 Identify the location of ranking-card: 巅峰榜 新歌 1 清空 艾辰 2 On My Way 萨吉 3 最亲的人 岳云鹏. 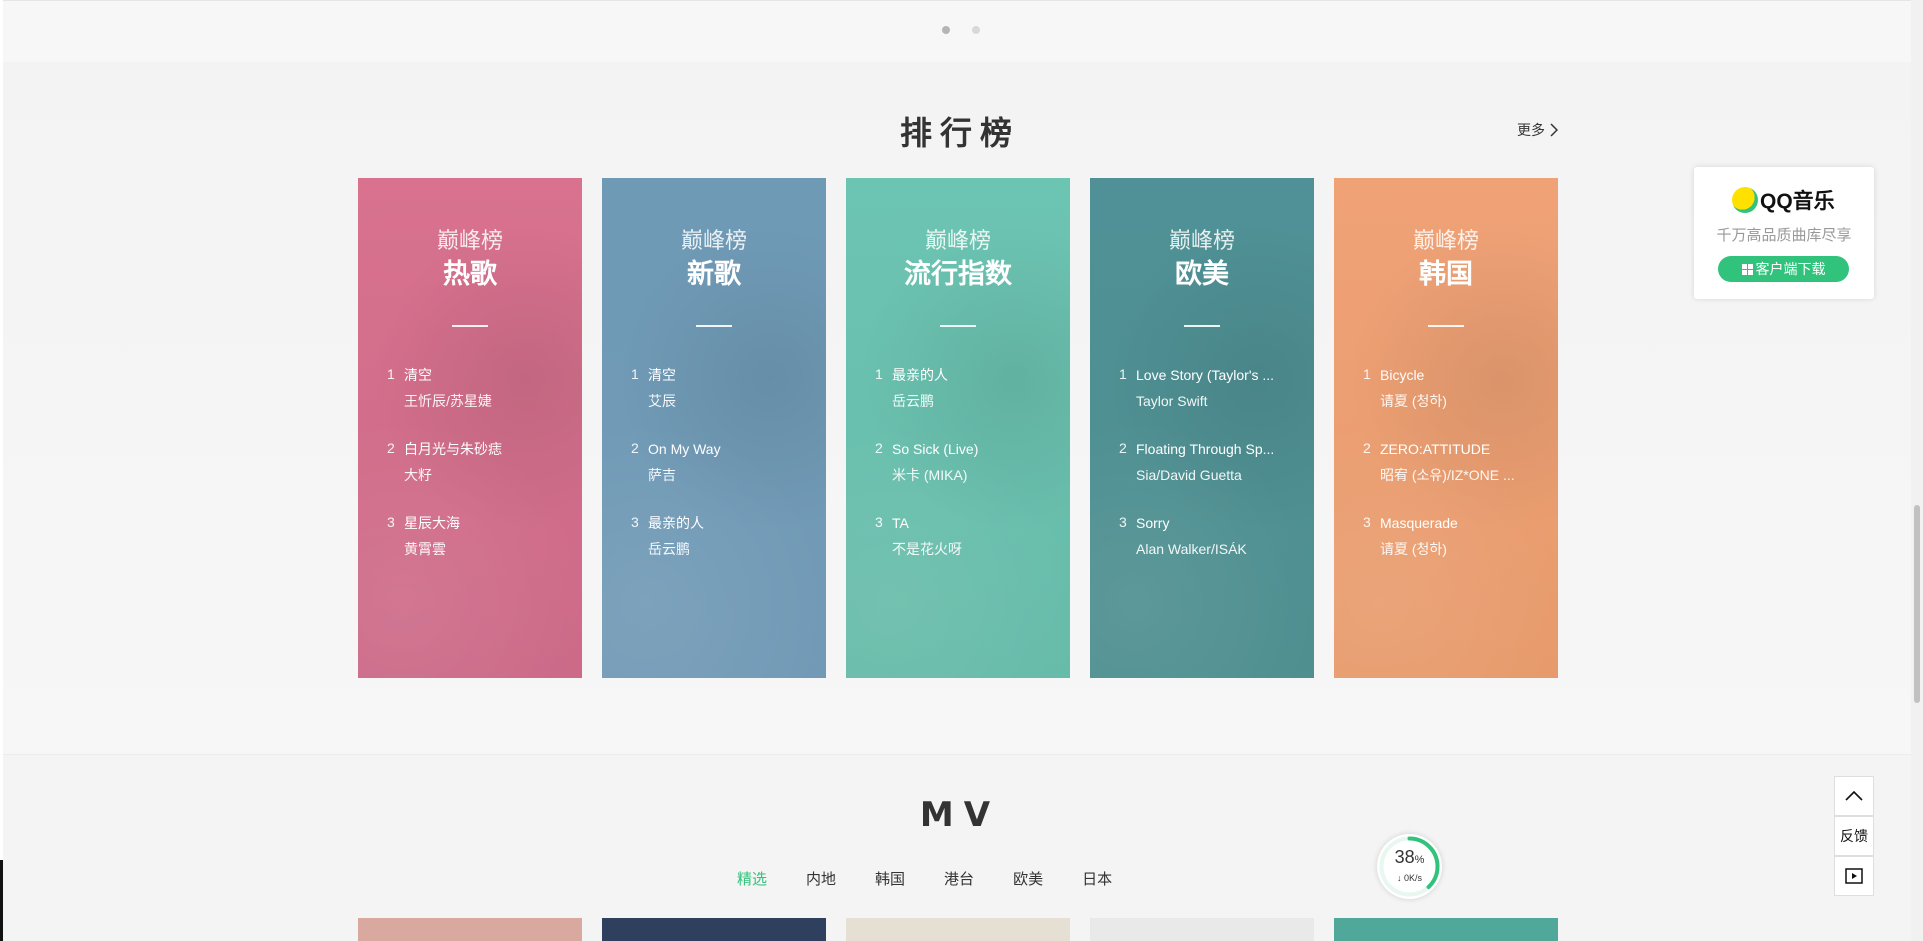
(714, 428).